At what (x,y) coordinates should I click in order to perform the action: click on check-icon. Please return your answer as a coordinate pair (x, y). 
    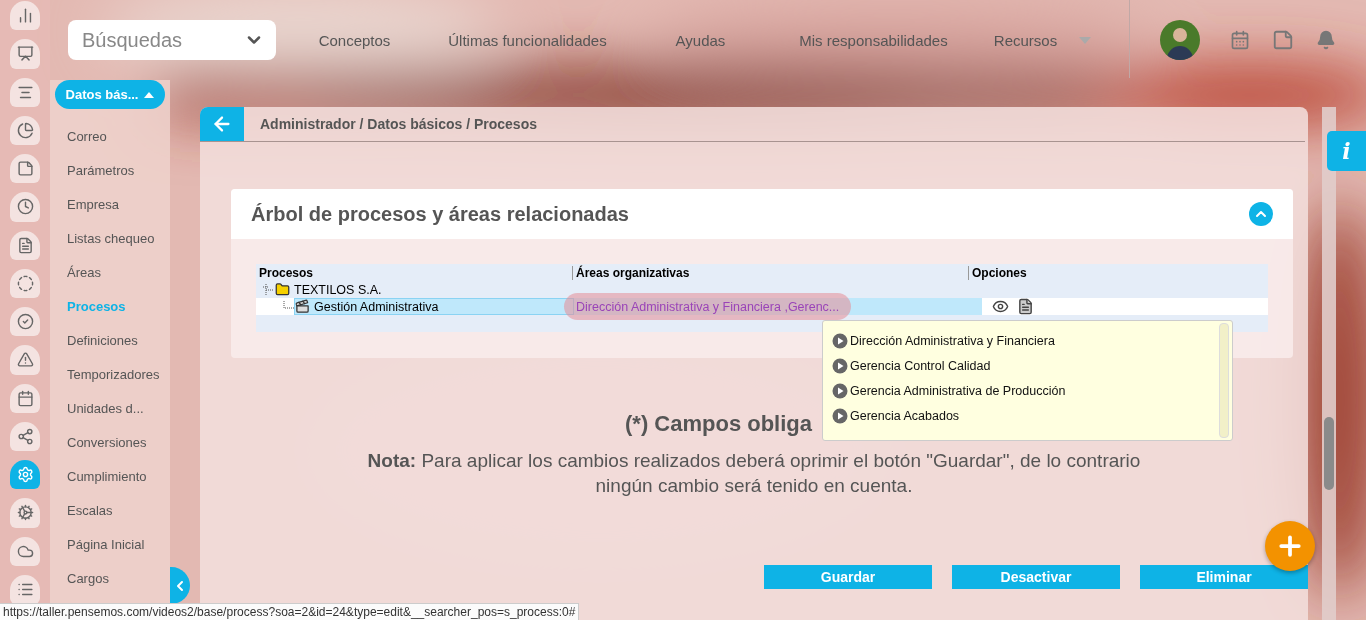
    Looking at the image, I should click on (25, 322).